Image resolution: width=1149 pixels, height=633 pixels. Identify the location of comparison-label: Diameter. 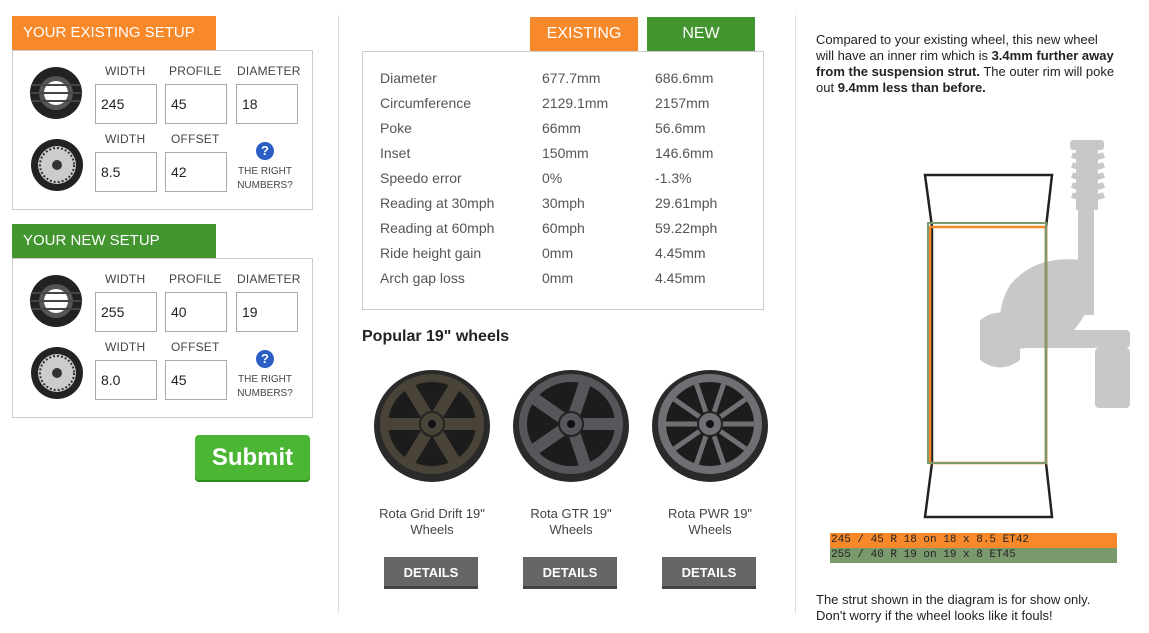
(408, 78).